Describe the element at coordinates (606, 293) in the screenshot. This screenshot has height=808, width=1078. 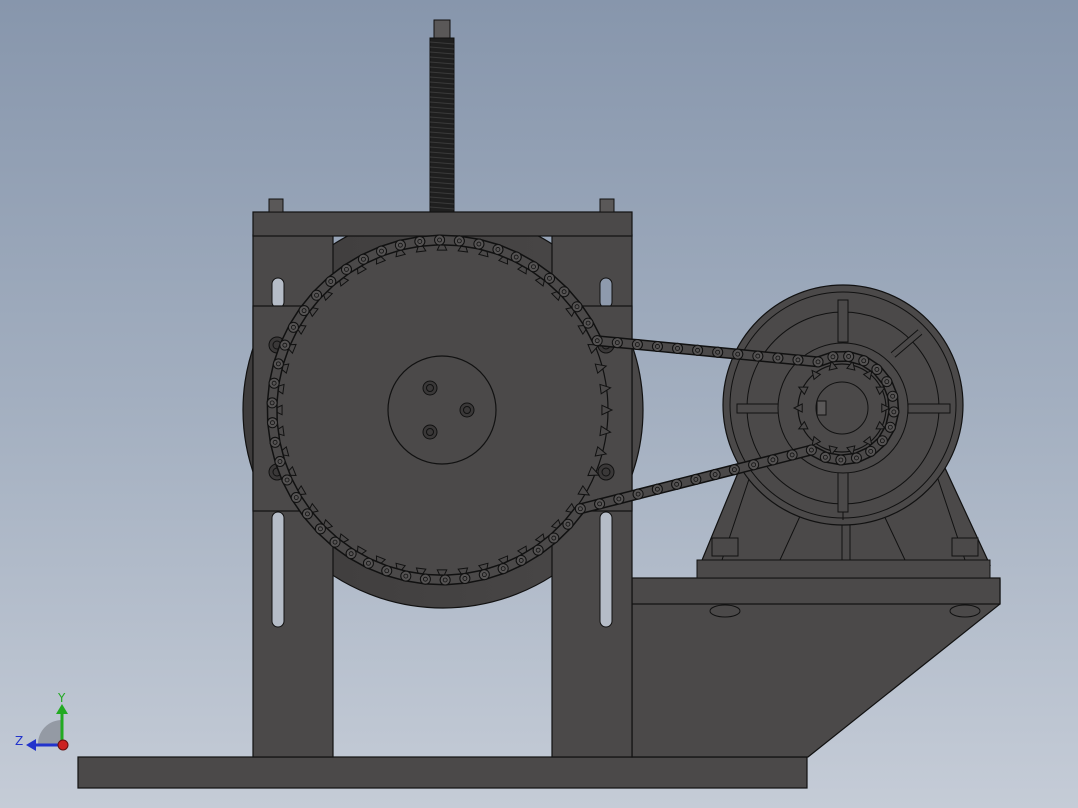
I see `right-slot-upper` at that location.